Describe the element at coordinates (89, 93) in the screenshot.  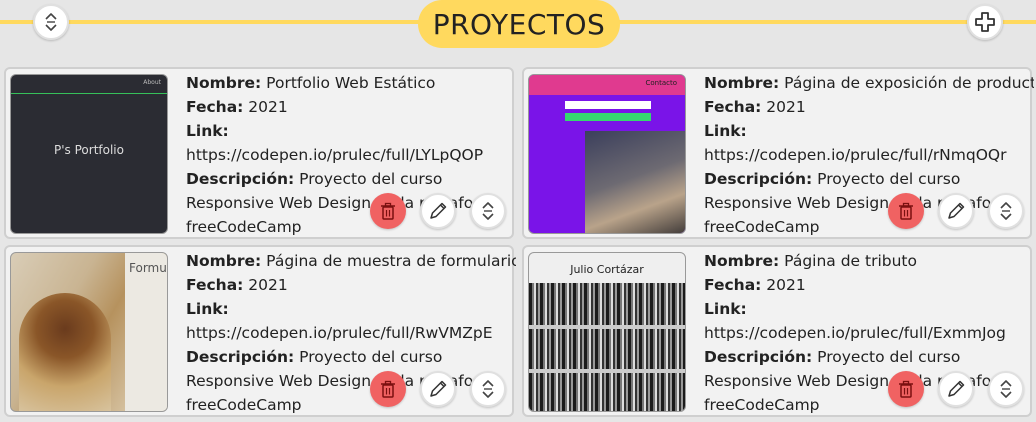
I see `thumbnail-bar` at that location.